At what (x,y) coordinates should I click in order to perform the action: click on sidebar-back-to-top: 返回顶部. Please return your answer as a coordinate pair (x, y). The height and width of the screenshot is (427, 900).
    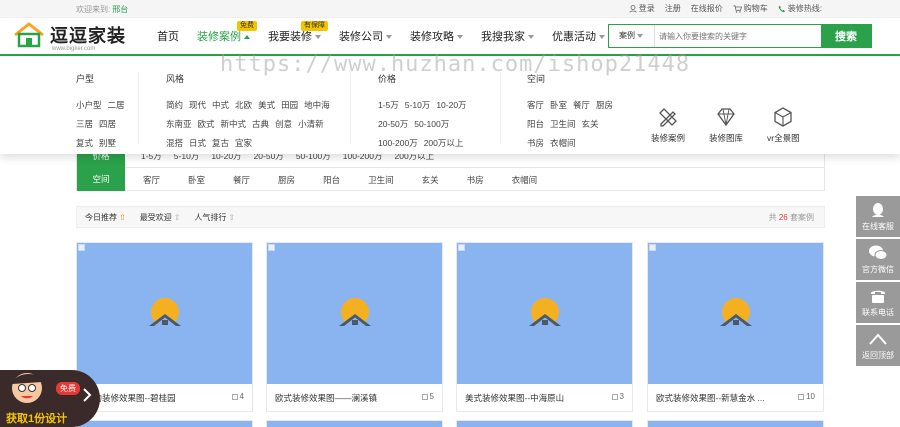
    Looking at the image, I should click on (878, 346).